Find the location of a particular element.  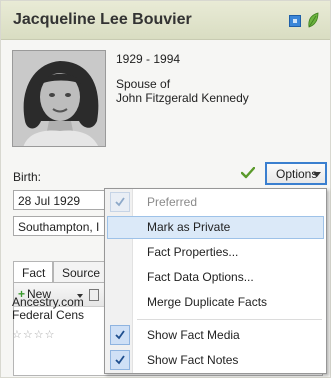

birth-label: Birth: is located at coordinates (27, 177).